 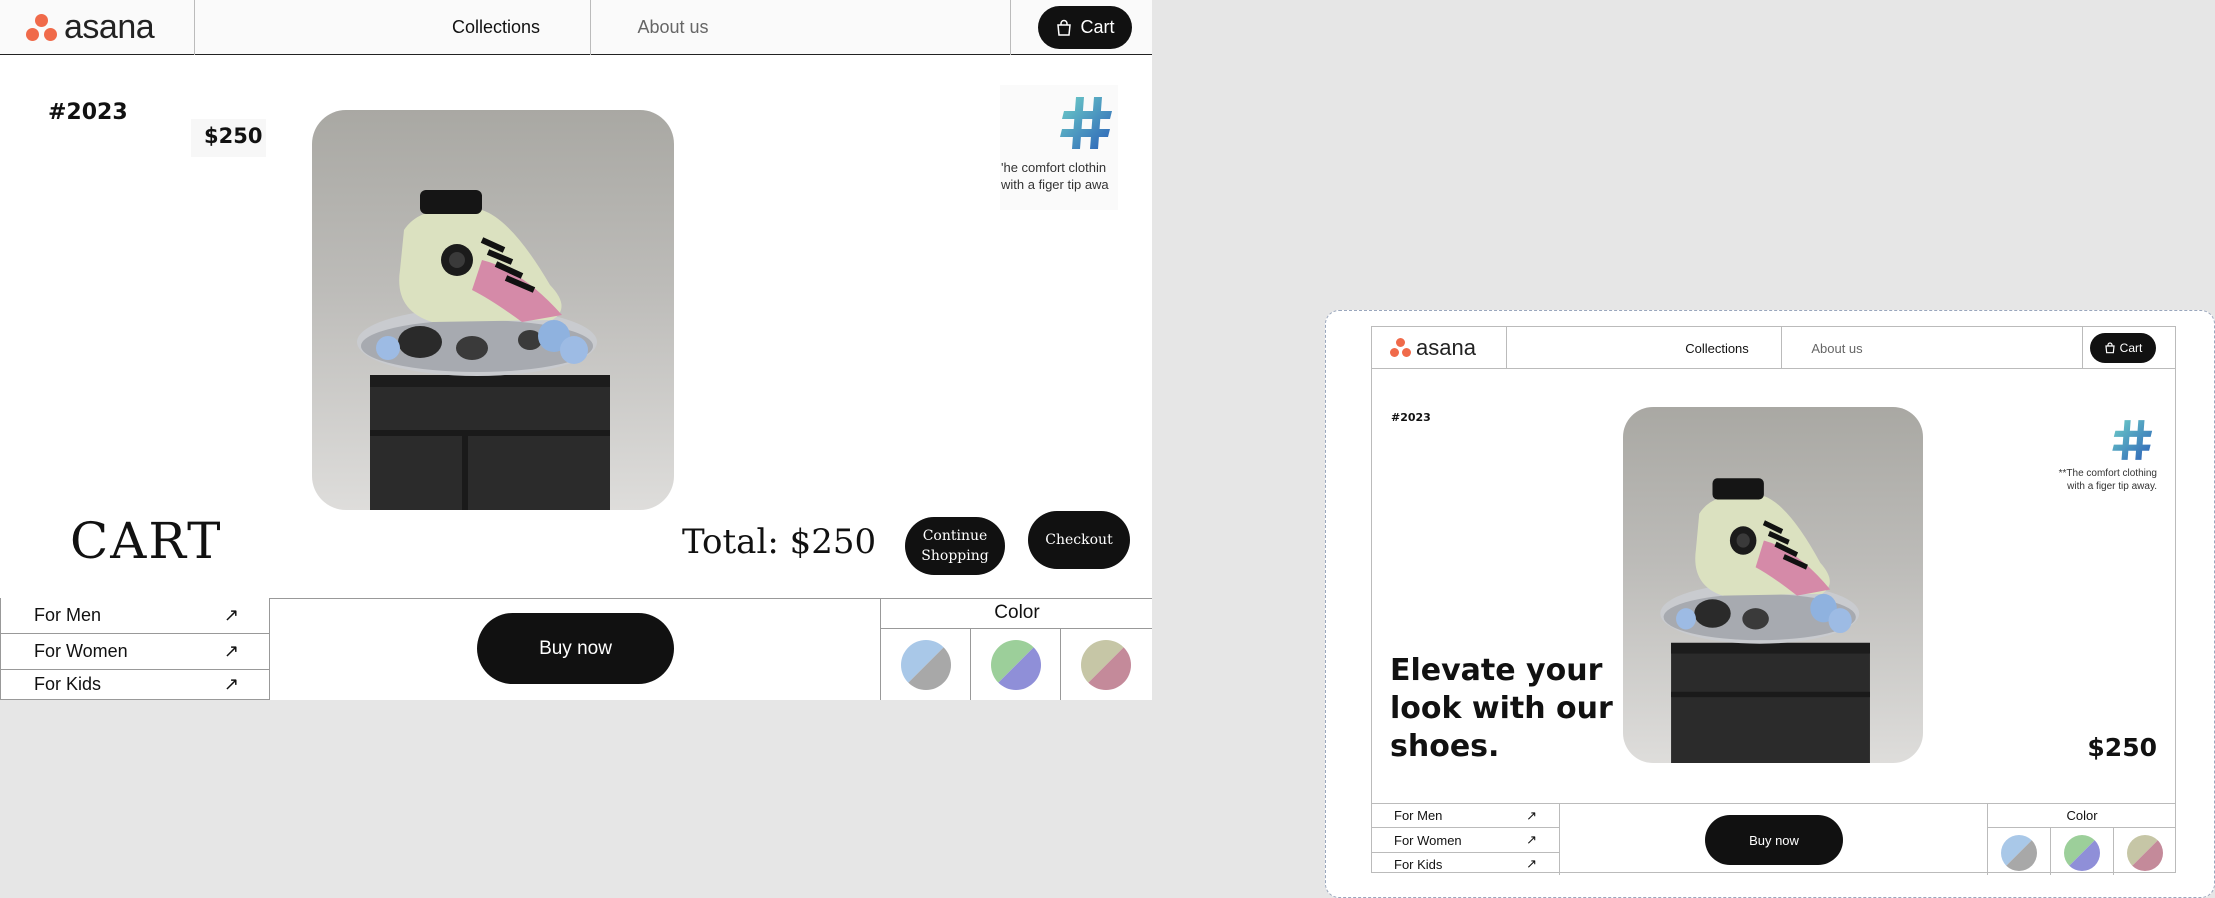 I want to click on continue-label-line2: Shopping, so click(x=955, y=556).